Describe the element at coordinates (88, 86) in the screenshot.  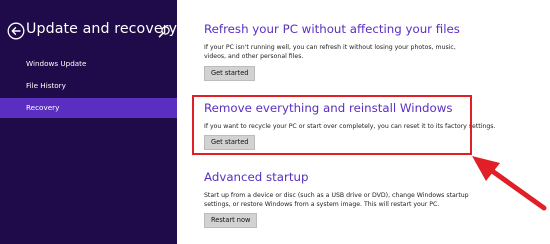
I see `sidebar-item-file-history: File History` at that location.